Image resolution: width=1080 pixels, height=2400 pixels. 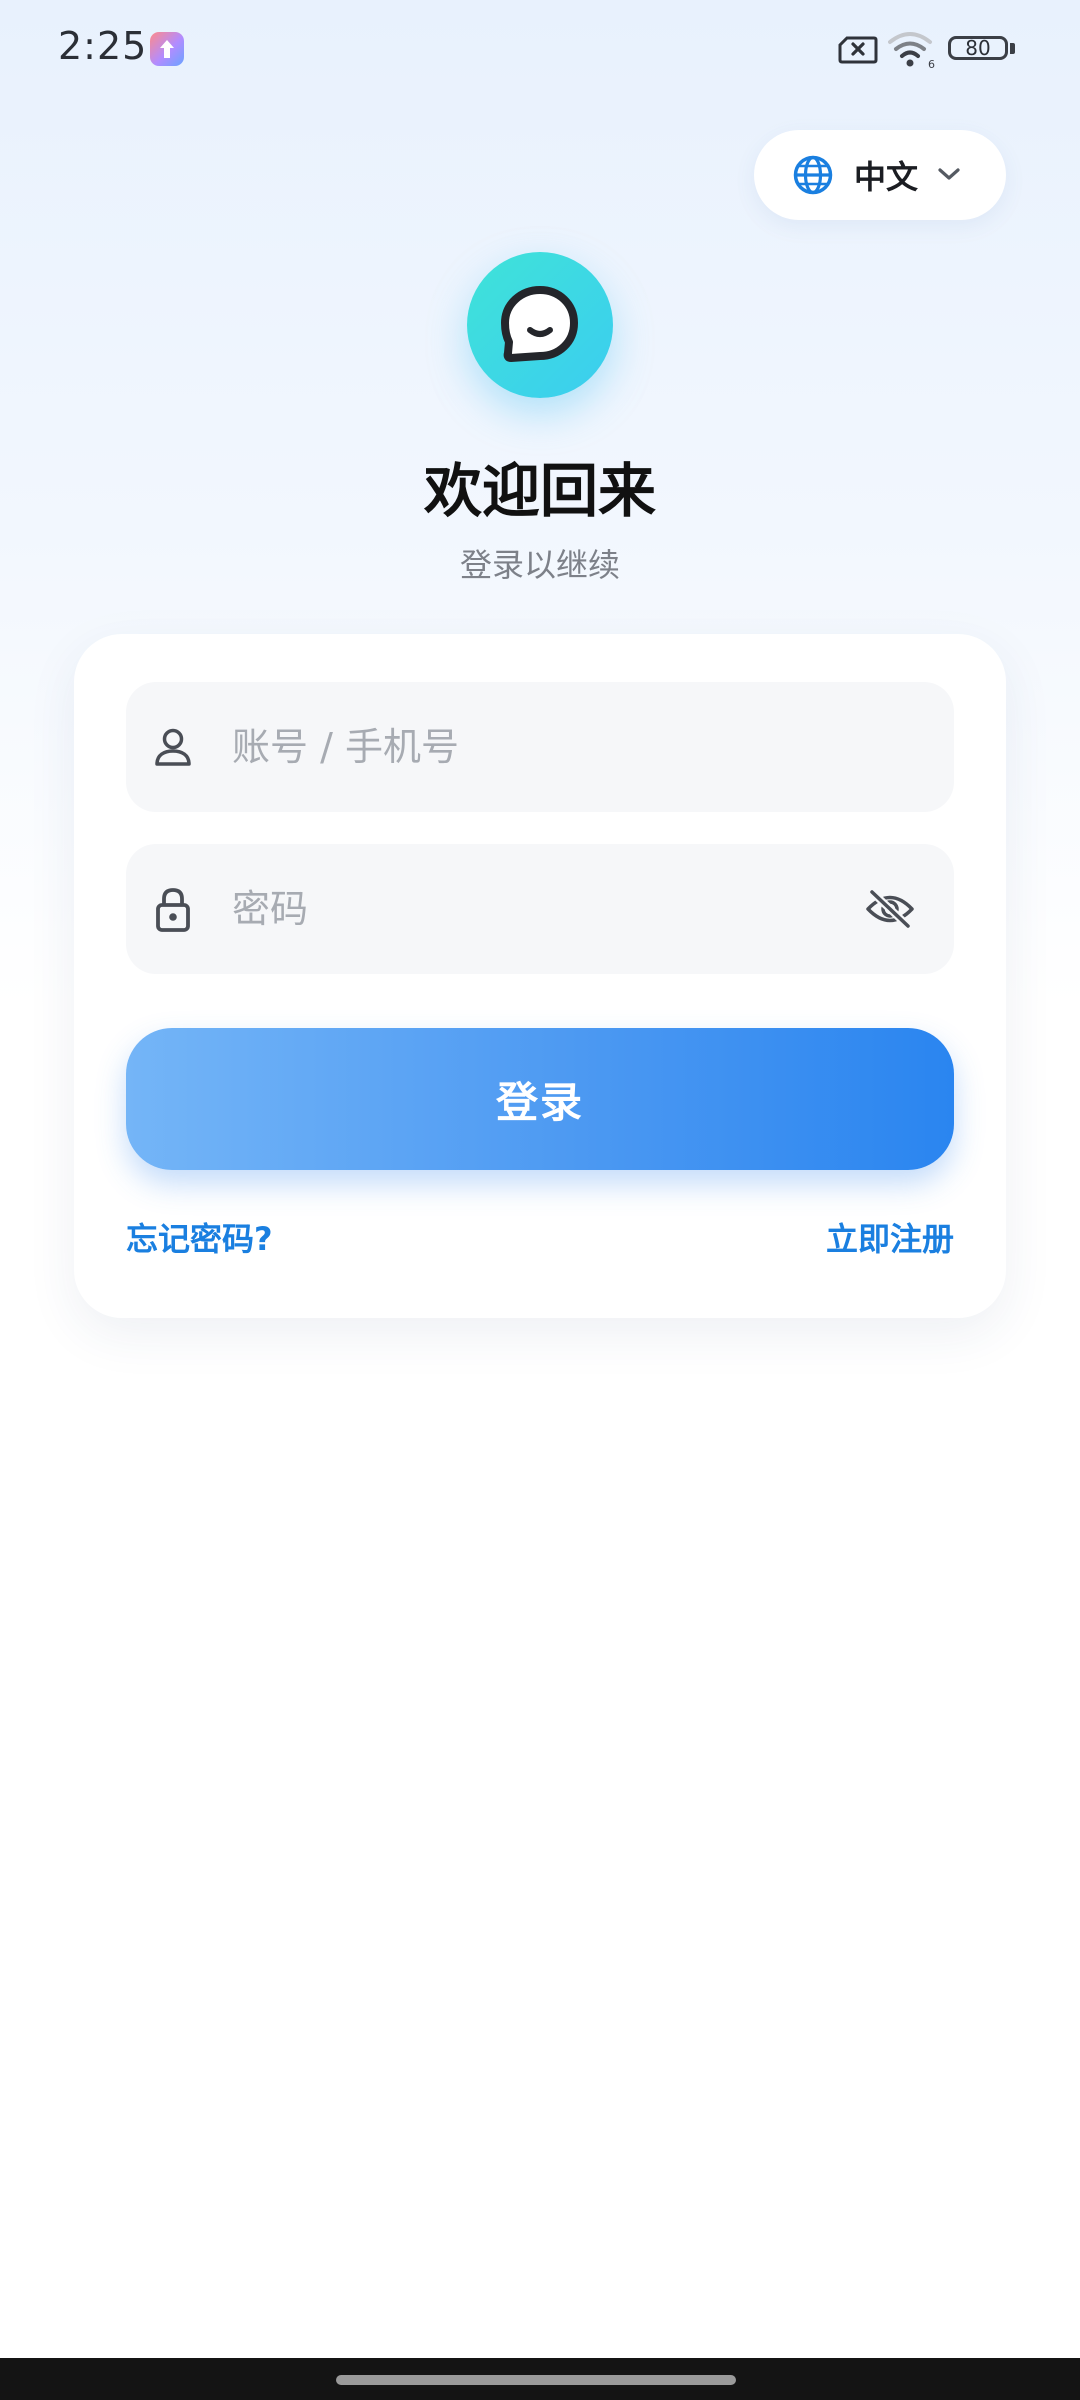 I want to click on lock-icon, so click(x=173, y=911).